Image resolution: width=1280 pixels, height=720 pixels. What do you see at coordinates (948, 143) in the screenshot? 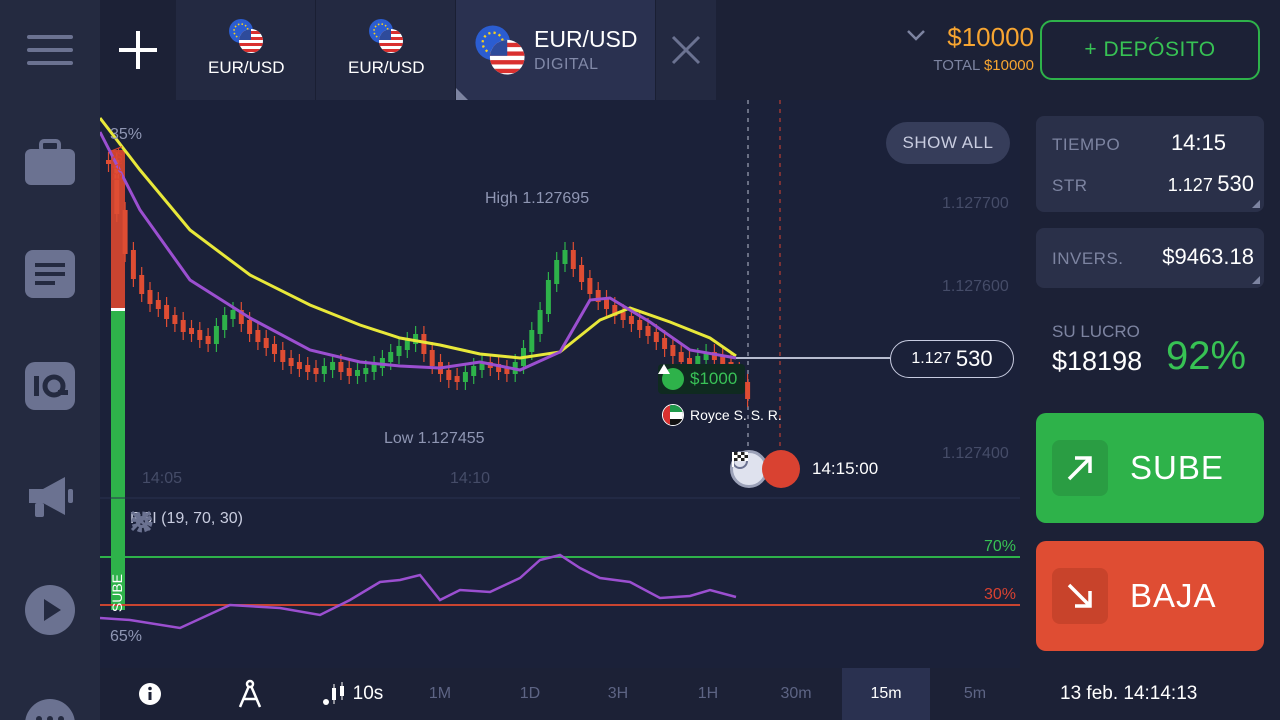
I see `show-all-button: SHOW ALL` at bounding box center [948, 143].